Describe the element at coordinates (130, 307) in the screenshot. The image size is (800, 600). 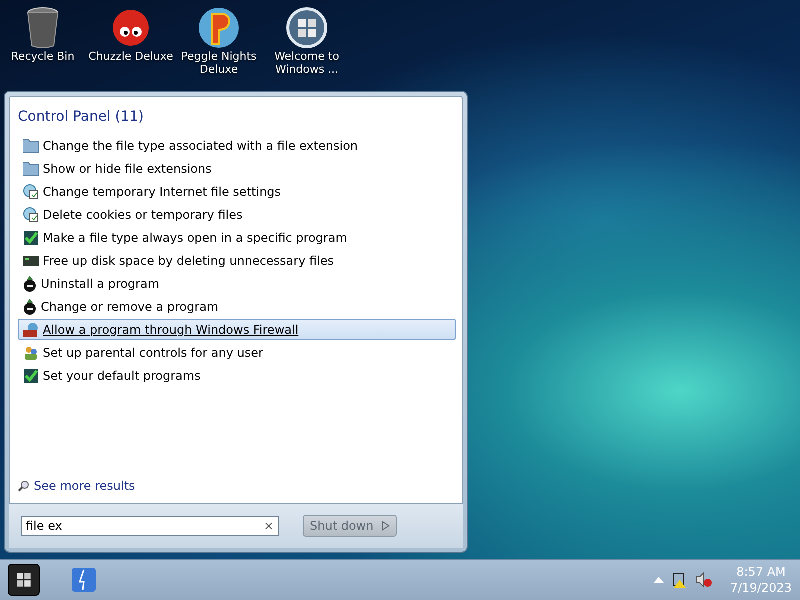
I see `result-label: Change or remove a program` at that location.